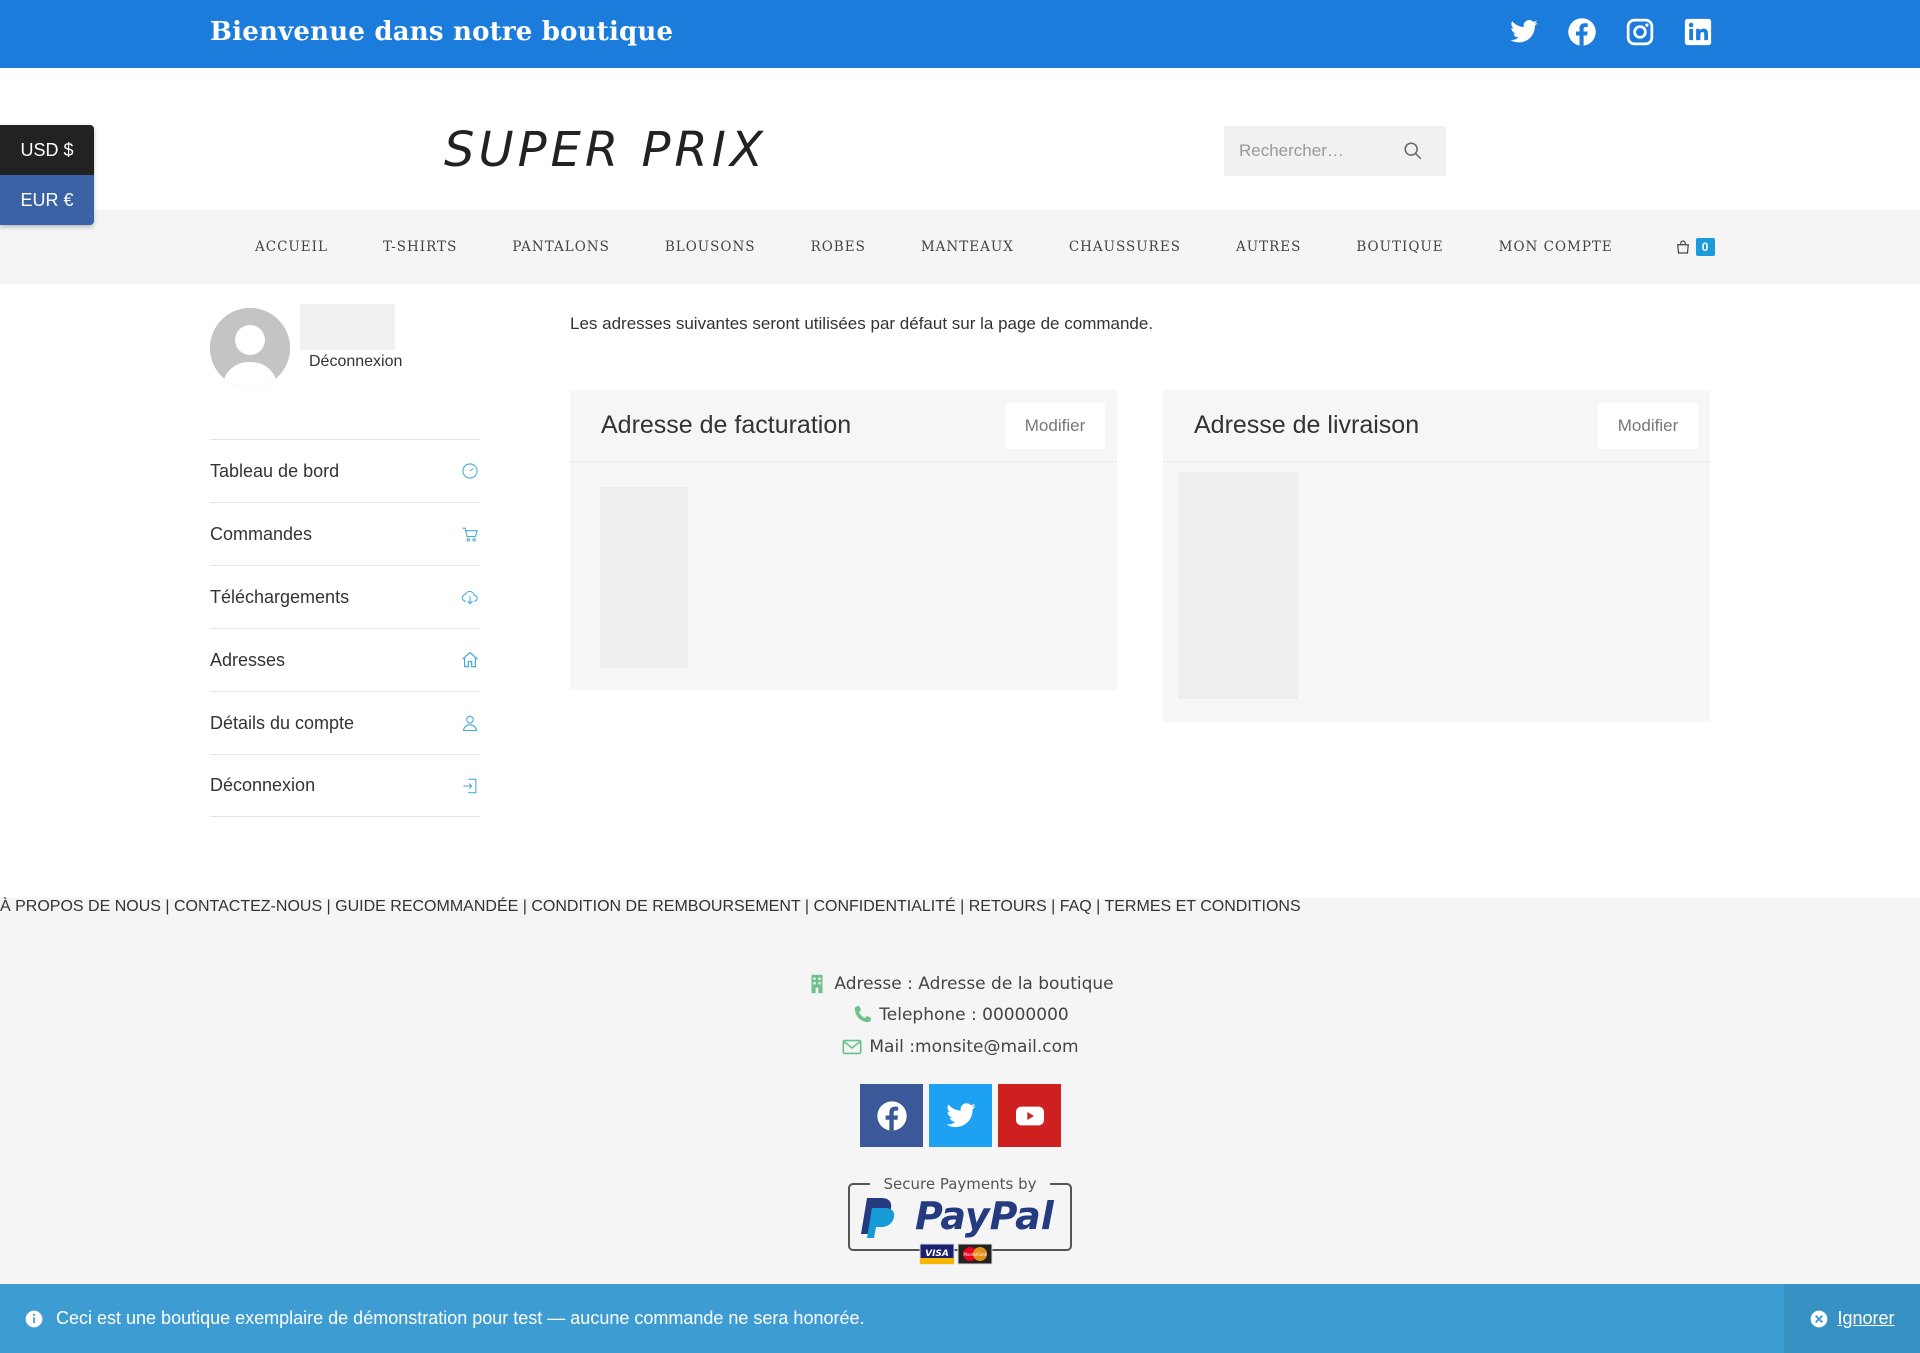 The image size is (1920, 1353). Describe the element at coordinates (47, 200) in the screenshot. I see `currency-eur-button: EUR €` at that location.